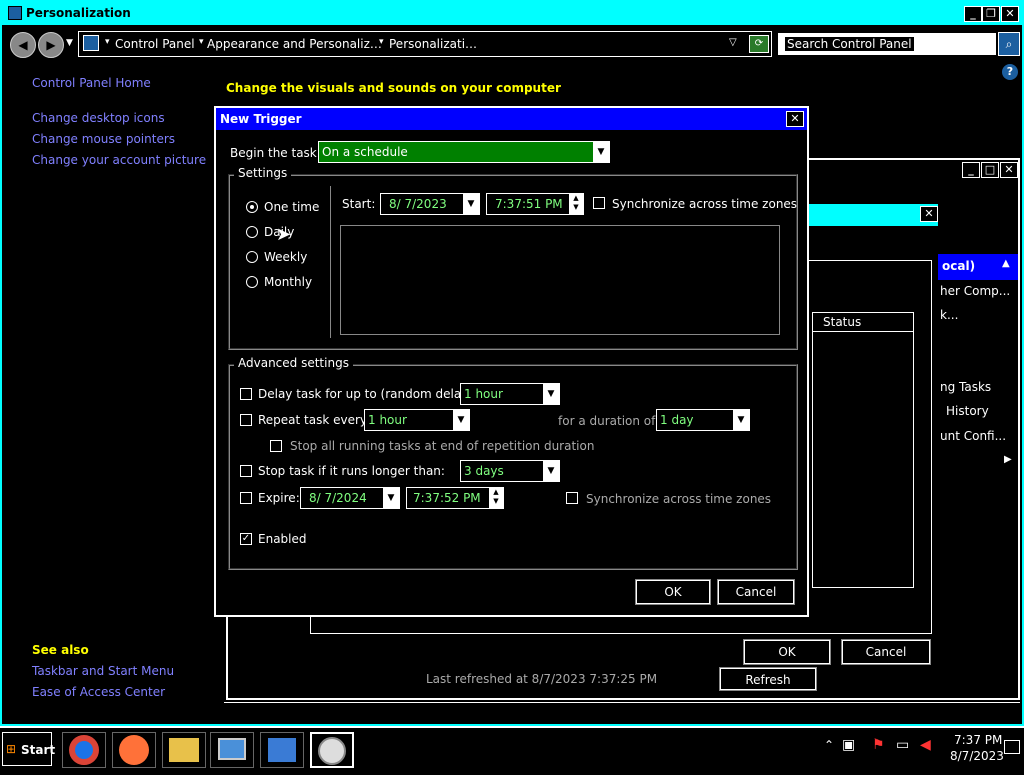 This screenshot has height=775, width=1024. What do you see at coordinates (829, 745) in the screenshot?
I see `show-hidden-icons-icon: ⌃` at bounding box center [829, 745].